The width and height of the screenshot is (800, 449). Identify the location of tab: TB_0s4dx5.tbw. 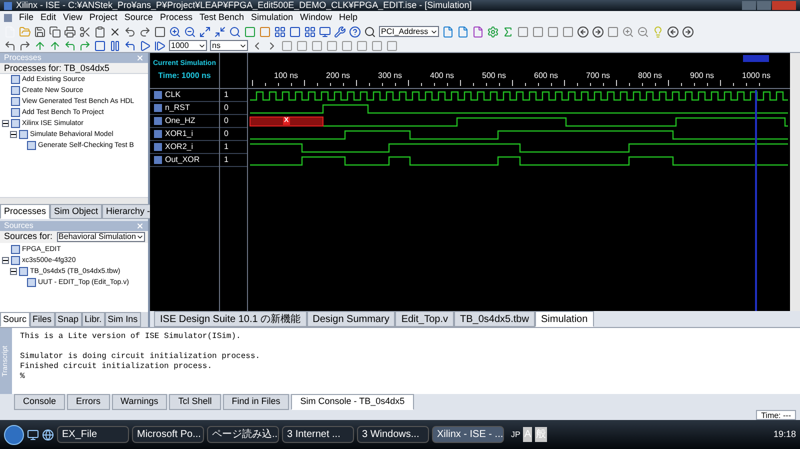
(494, 319).